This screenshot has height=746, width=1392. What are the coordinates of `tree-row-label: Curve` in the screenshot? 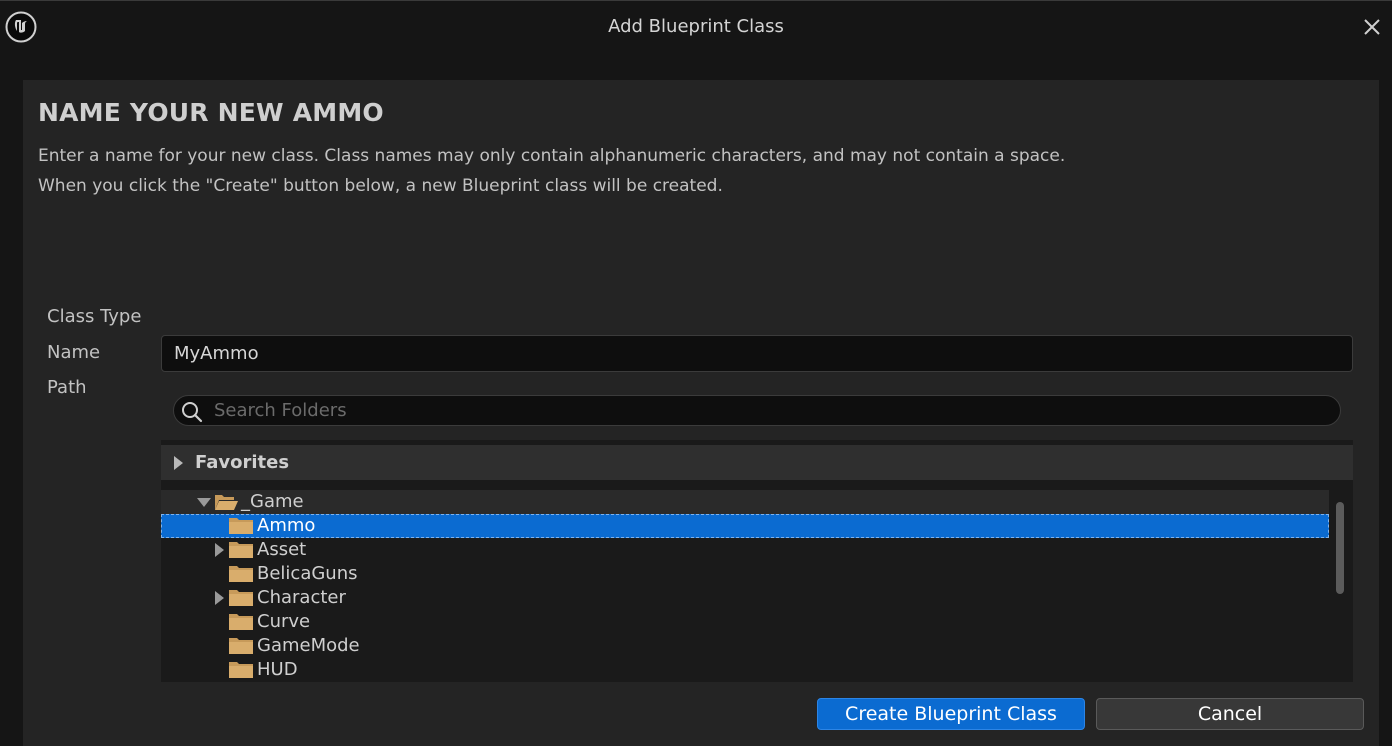 It's located at (284, 621).